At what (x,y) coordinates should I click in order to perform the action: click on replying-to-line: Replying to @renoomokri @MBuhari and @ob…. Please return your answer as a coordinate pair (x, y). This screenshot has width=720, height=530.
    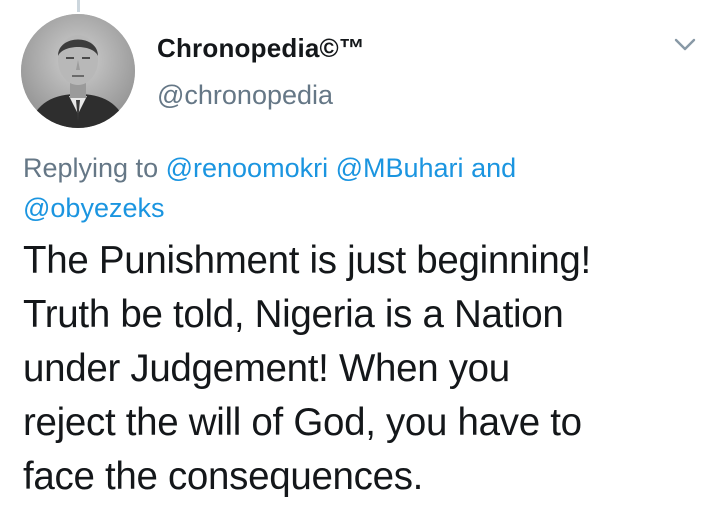
    Looking at the image, I should click on (363, 188).